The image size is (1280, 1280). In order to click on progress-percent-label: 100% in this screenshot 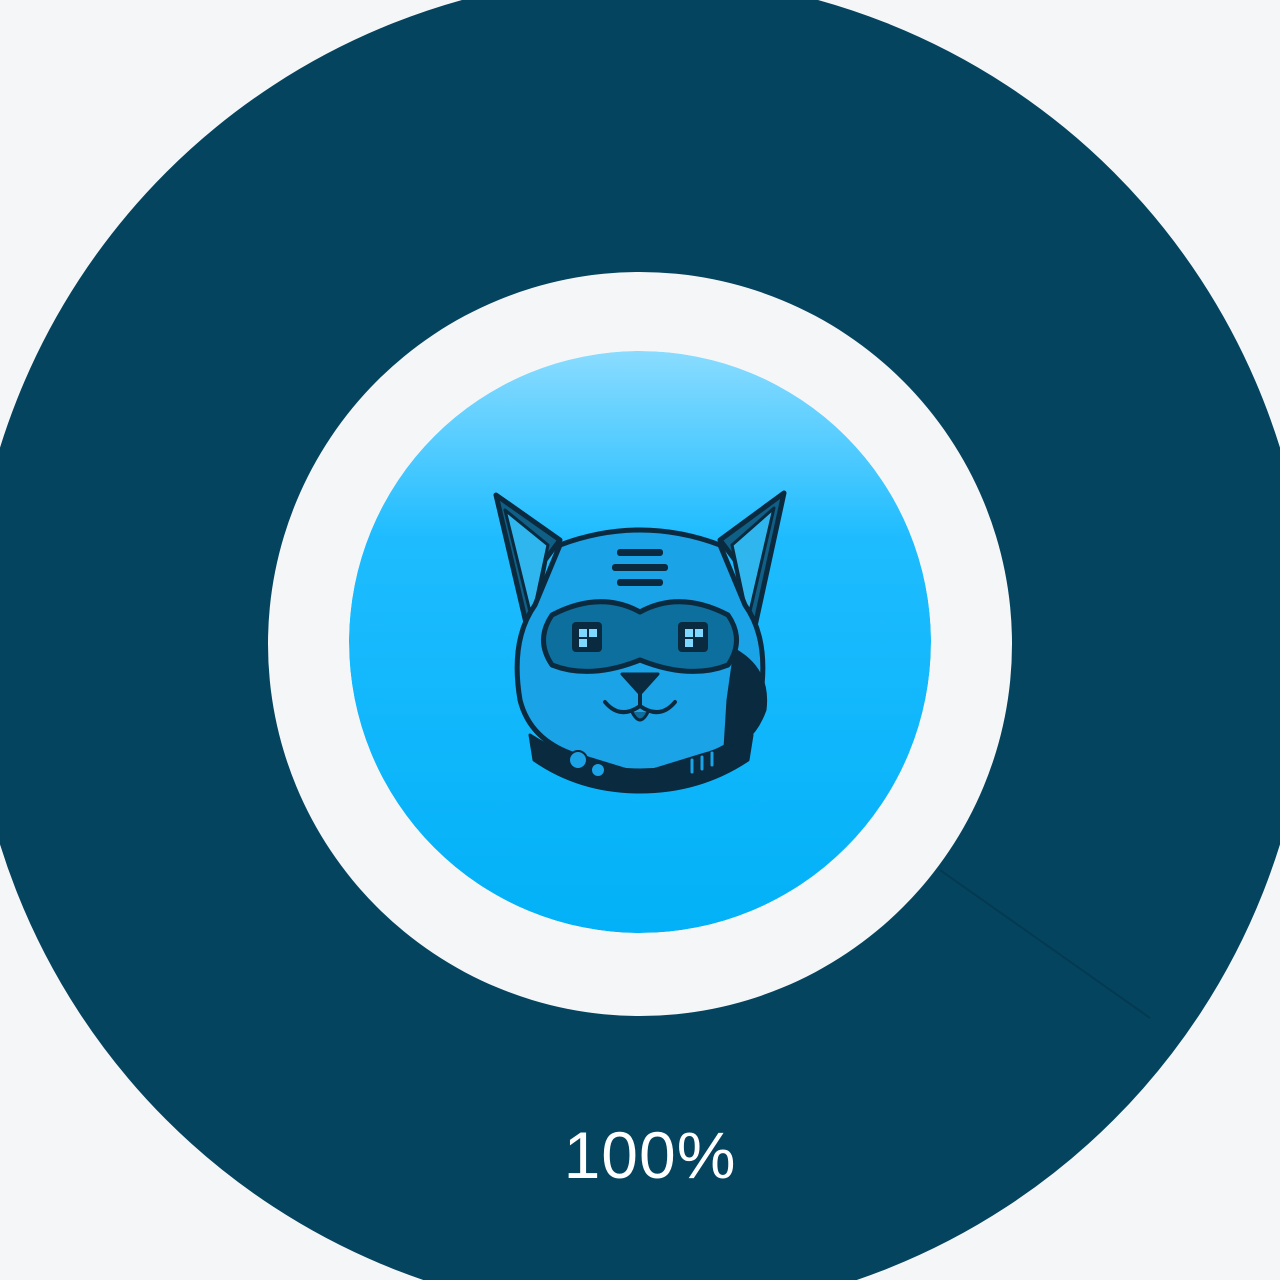, I will do `click(650, 1155)`.